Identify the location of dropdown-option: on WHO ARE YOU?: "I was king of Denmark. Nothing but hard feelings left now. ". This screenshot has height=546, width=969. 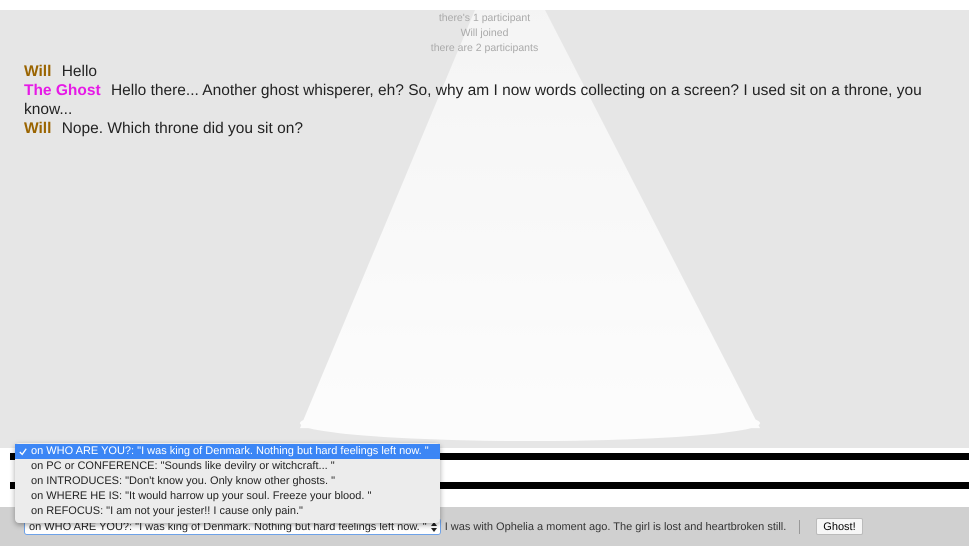
(227, 451).